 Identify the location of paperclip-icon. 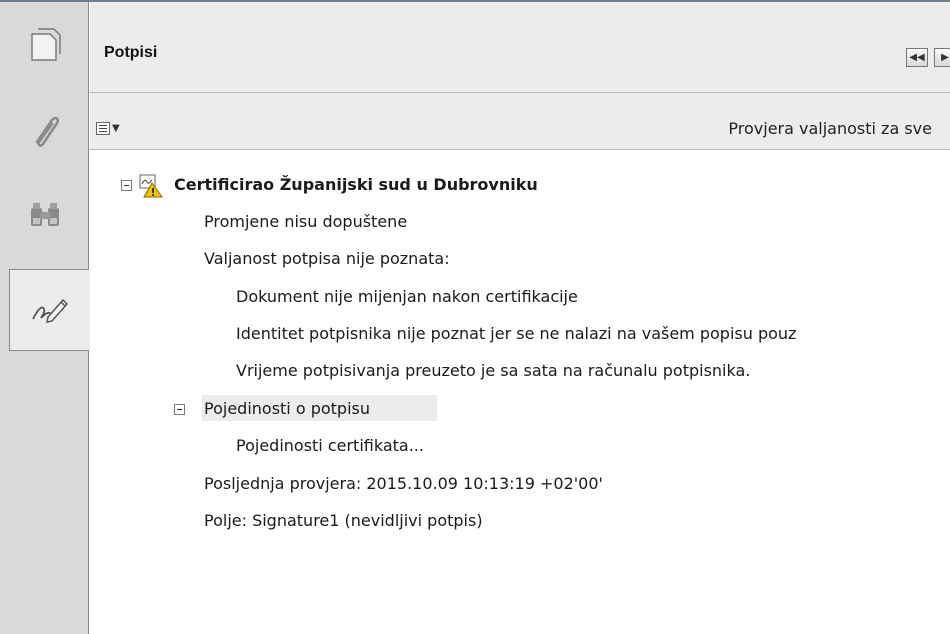
(45, 131).